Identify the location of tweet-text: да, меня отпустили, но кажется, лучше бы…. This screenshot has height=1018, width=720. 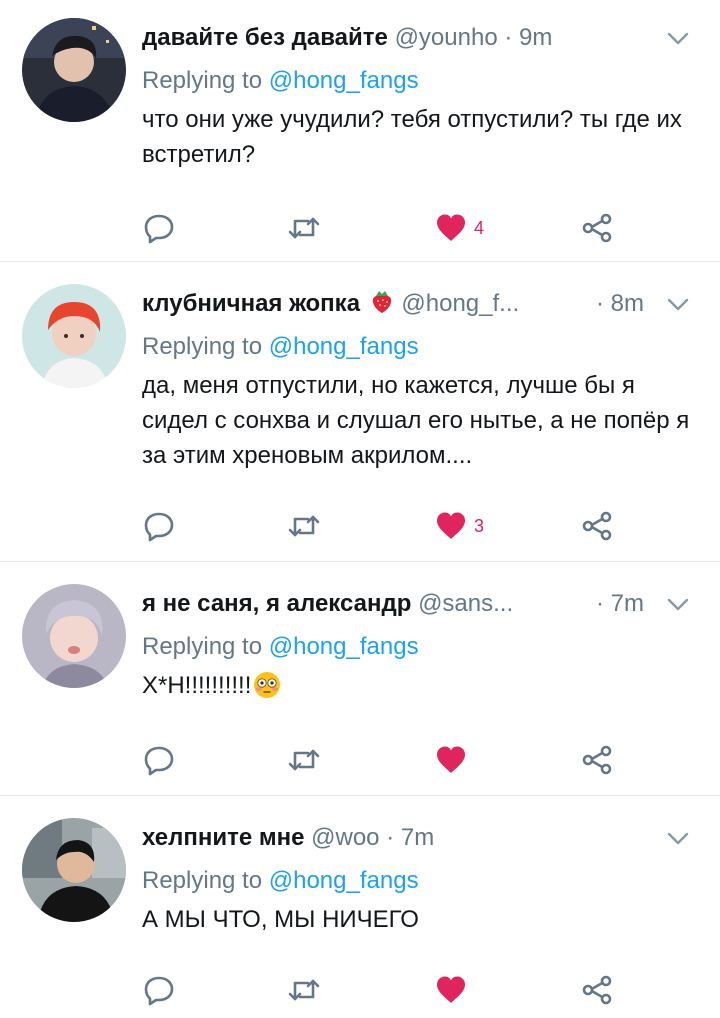
(416, 420).